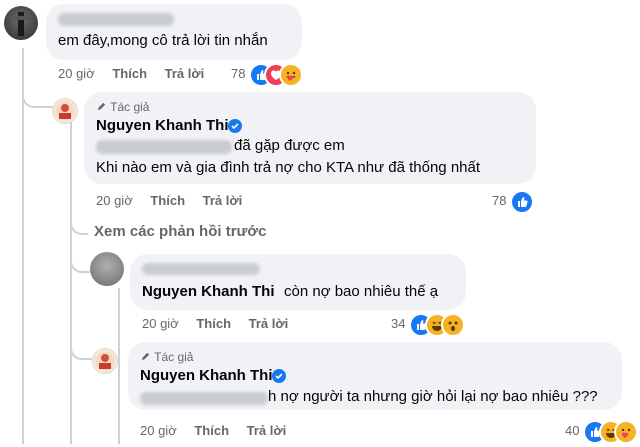 This screenshot has width=640, height=447. Describe the element at coordinates (208, 291) in the screenshot. I see `mention-link: Nguyen Khanh Thi` at that location.